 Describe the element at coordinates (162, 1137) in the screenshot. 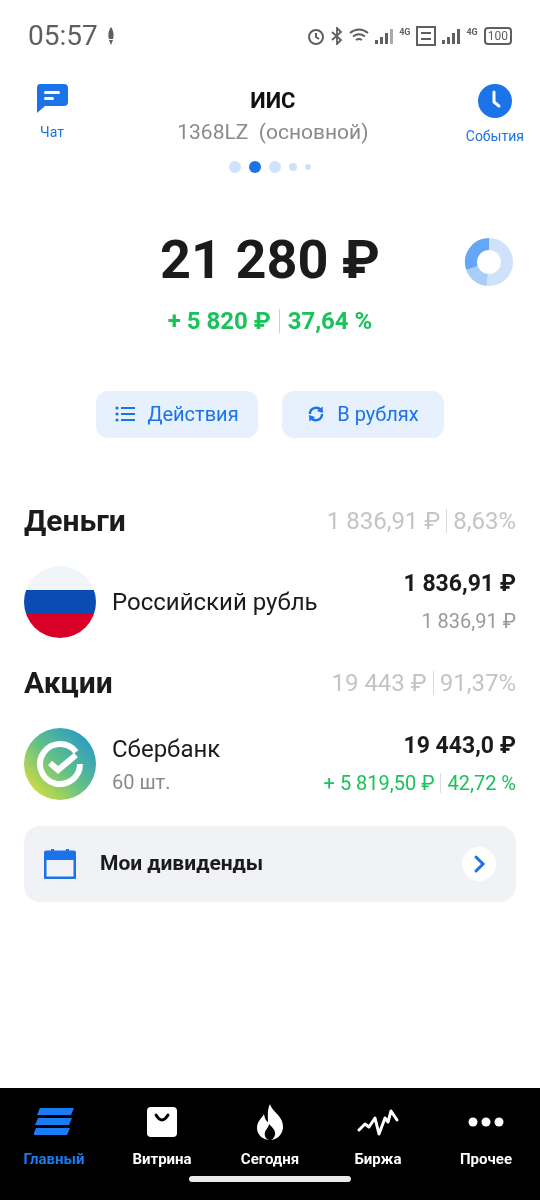

I see `nav-tab: Витрина` at that location.